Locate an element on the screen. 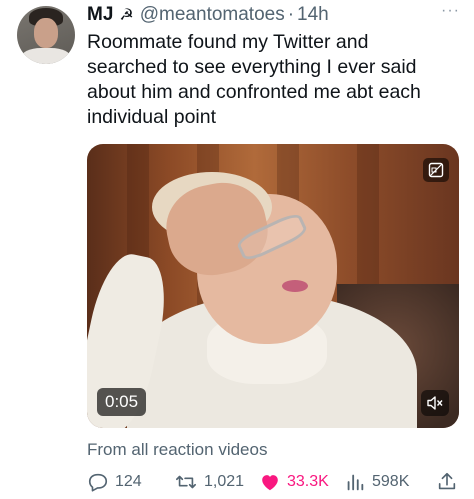 This screenshot has height=499, width=474. tweet-text-line: individual point is located at coordinates (152, 117).